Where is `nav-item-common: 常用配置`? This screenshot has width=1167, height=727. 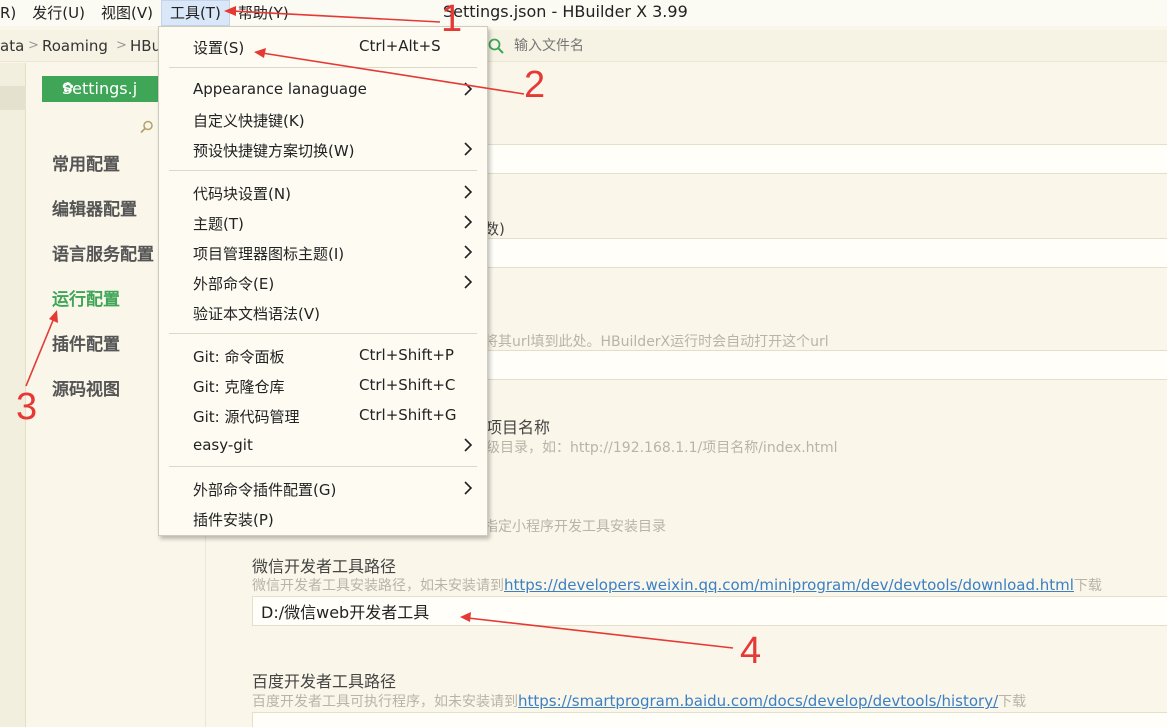 nav-item-common: 常用配置 is located at coordinates (86, 162).